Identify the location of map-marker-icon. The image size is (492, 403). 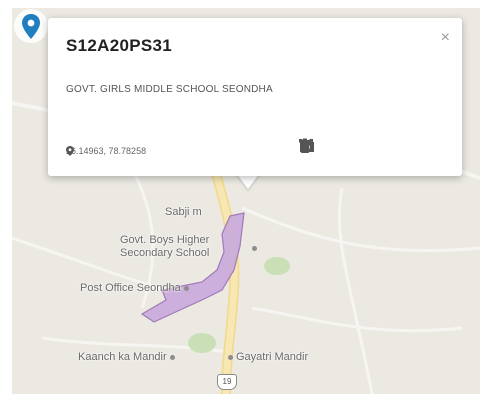
(31, 27).